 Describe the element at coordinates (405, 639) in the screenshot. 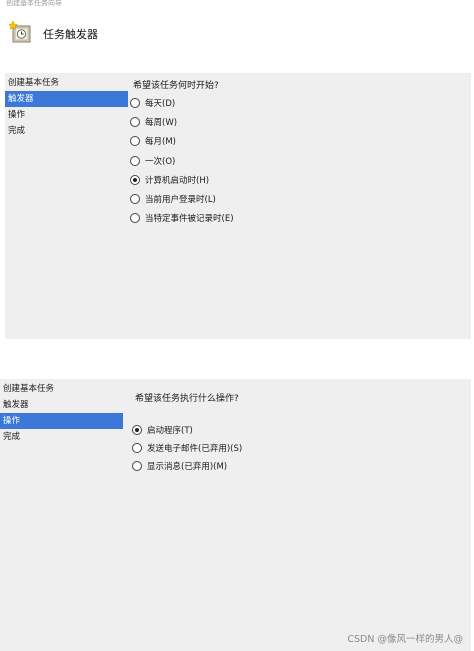

I see `watermark: CSDN @像风一样的男人@` at that location.